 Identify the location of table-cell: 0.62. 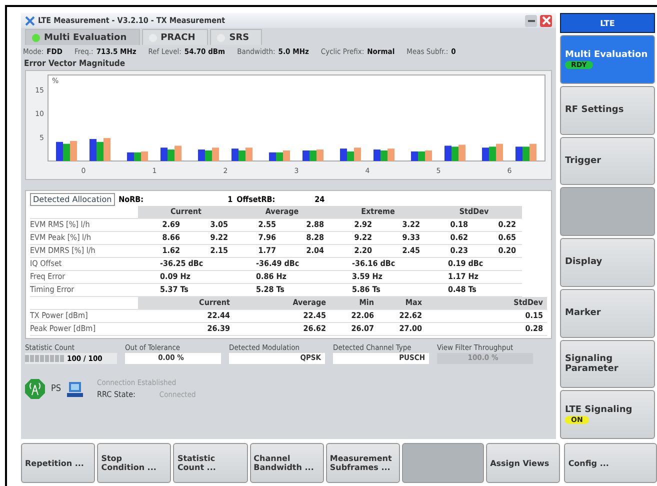
(450, 238).